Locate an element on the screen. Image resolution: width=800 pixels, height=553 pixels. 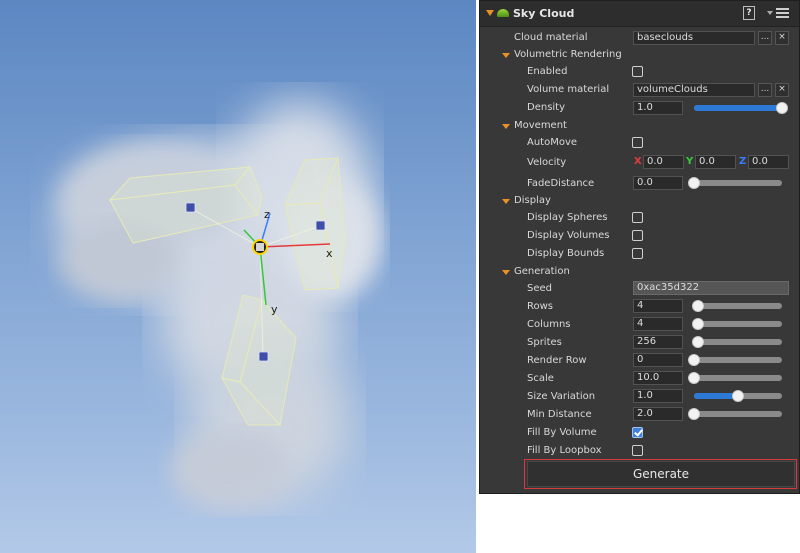
velocity-x-label: X is located at coordinates (638, 161).